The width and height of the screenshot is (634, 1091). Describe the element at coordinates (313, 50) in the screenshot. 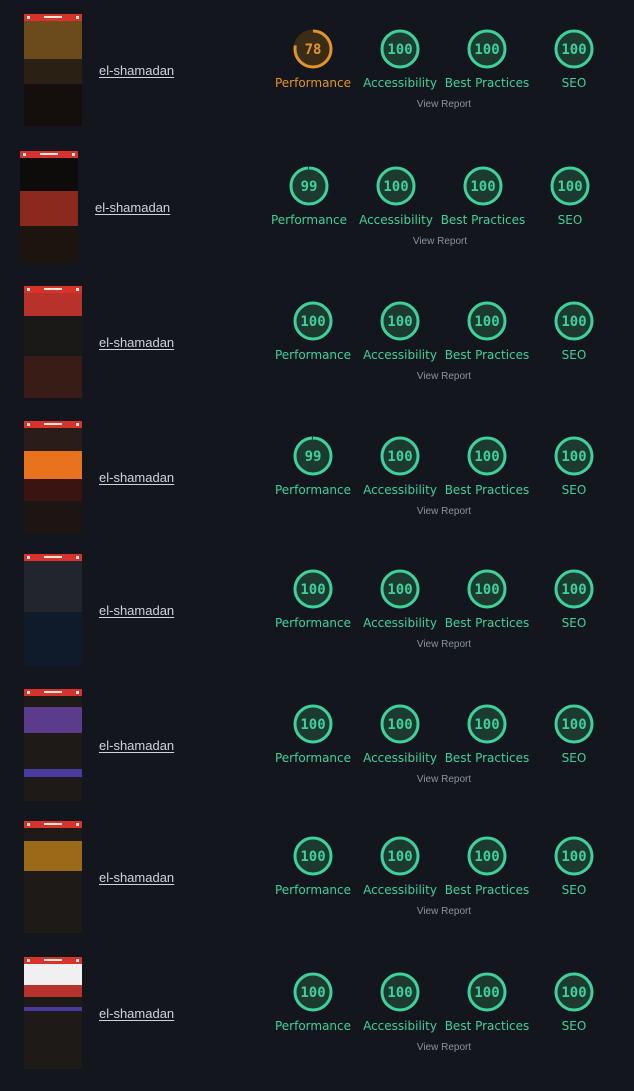

I see `score-value: 78` at that location.